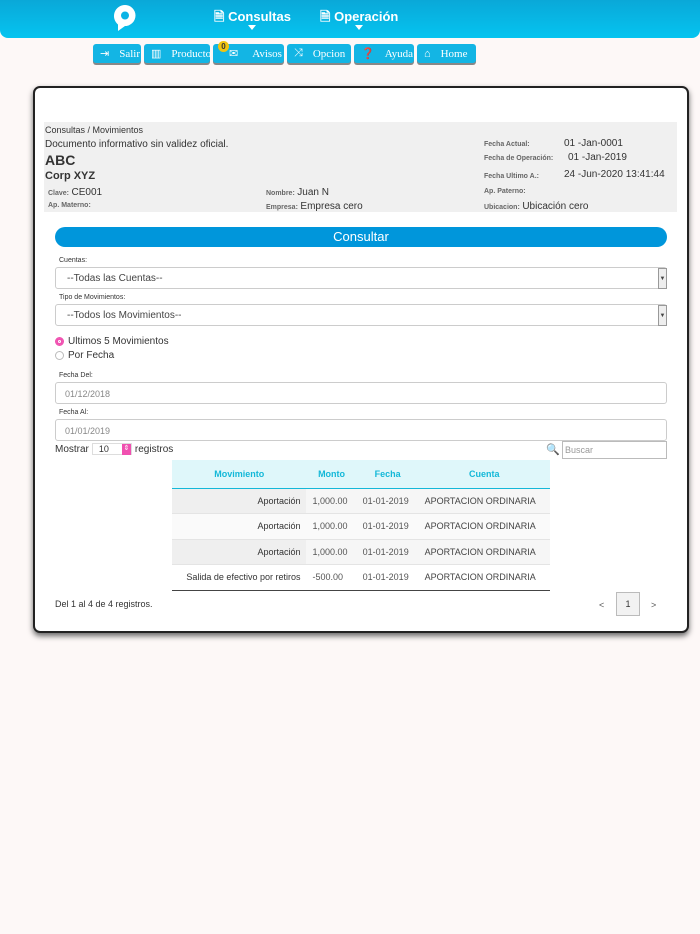 This screenshot has width=700, height=934. What do you see at coordinates (555, 206) in the screenshot?
I see `ubicacion-value: Ubicación cero` at bounding box center [555, 206].